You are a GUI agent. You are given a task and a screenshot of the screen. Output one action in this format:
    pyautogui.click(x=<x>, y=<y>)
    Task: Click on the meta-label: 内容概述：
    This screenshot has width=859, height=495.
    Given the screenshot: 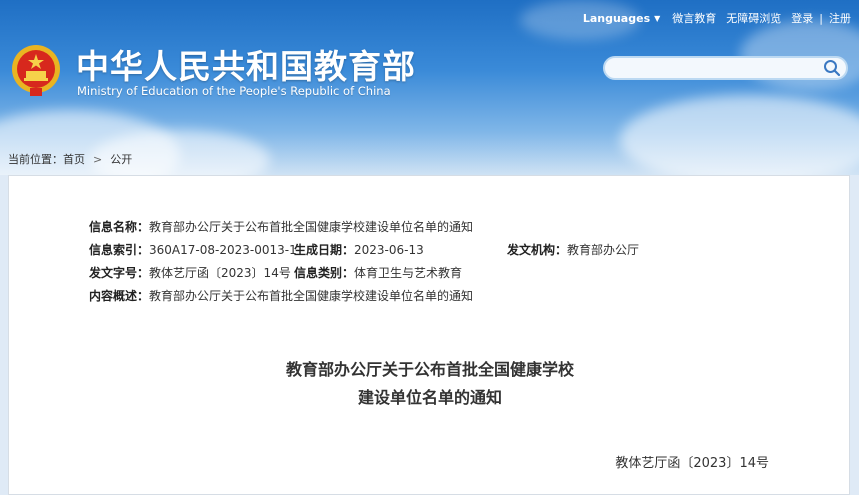 What is the action you would take?
    pyautogui.click(x=119, y=296)
    